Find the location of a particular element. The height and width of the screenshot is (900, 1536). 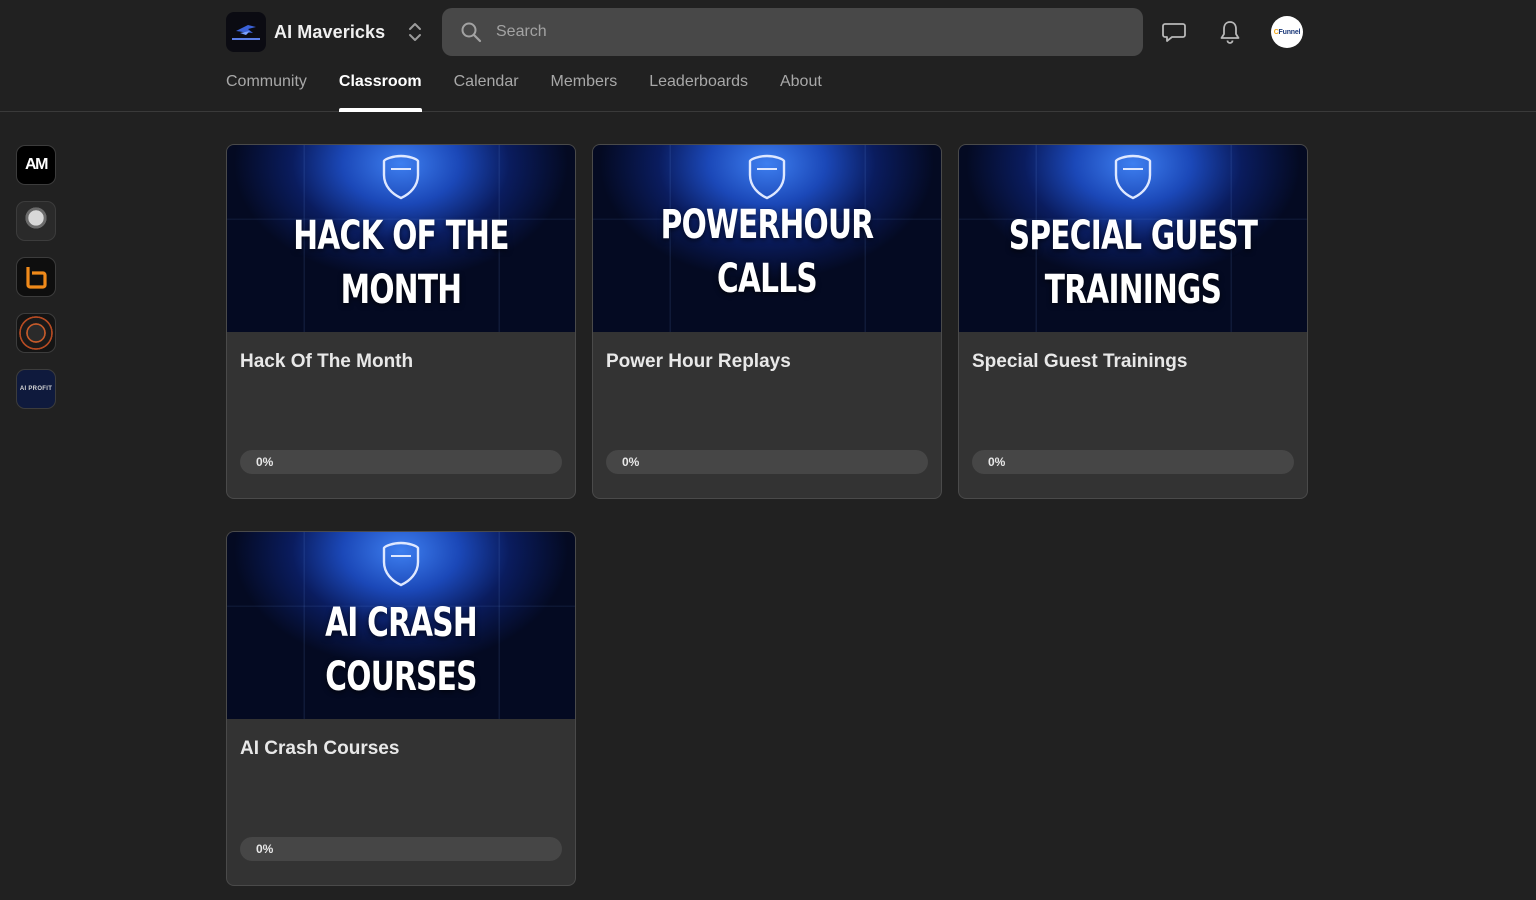

community-logo is located at coordinates (246, 32).